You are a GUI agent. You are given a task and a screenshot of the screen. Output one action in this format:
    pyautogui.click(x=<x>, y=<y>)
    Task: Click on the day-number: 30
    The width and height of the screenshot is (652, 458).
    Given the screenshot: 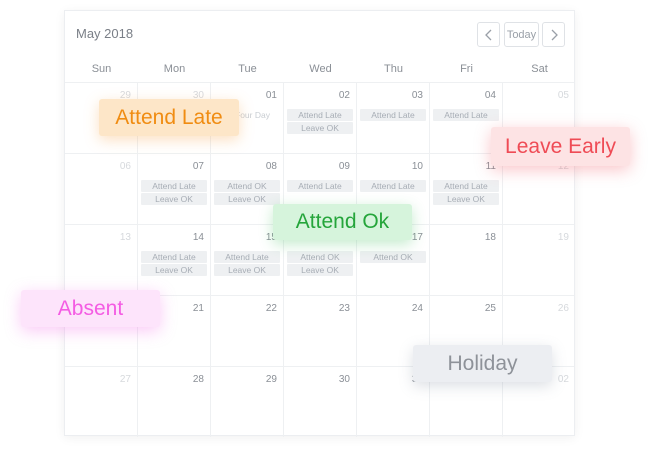 What is the action you would take?
    pyautogui.click(x=335, y=379)
    